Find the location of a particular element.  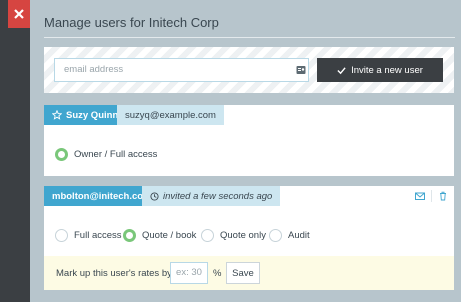

envelope-icon is located at coordinates (420, 196).